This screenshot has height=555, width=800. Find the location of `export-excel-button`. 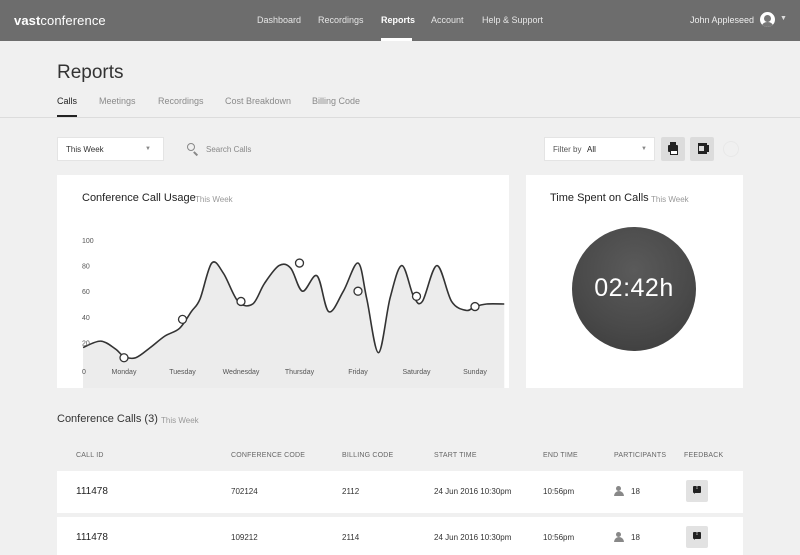

export-excel-button is located at coordinates (702, 149).